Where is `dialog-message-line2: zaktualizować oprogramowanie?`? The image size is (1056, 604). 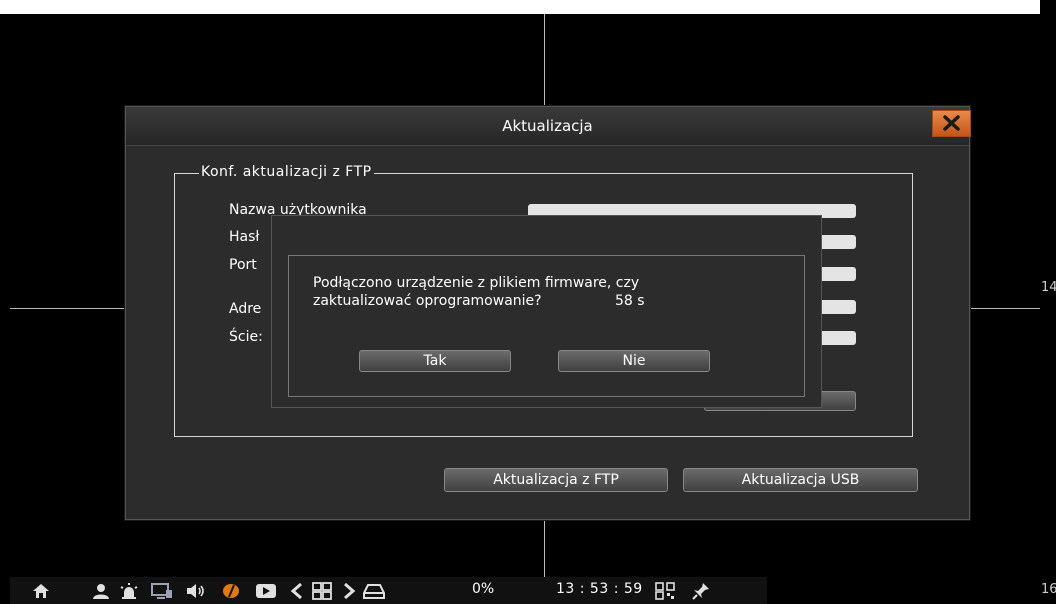 dialog-message-line2: zaktualizować oprogramowanie? is located at coordinates (427, 301).